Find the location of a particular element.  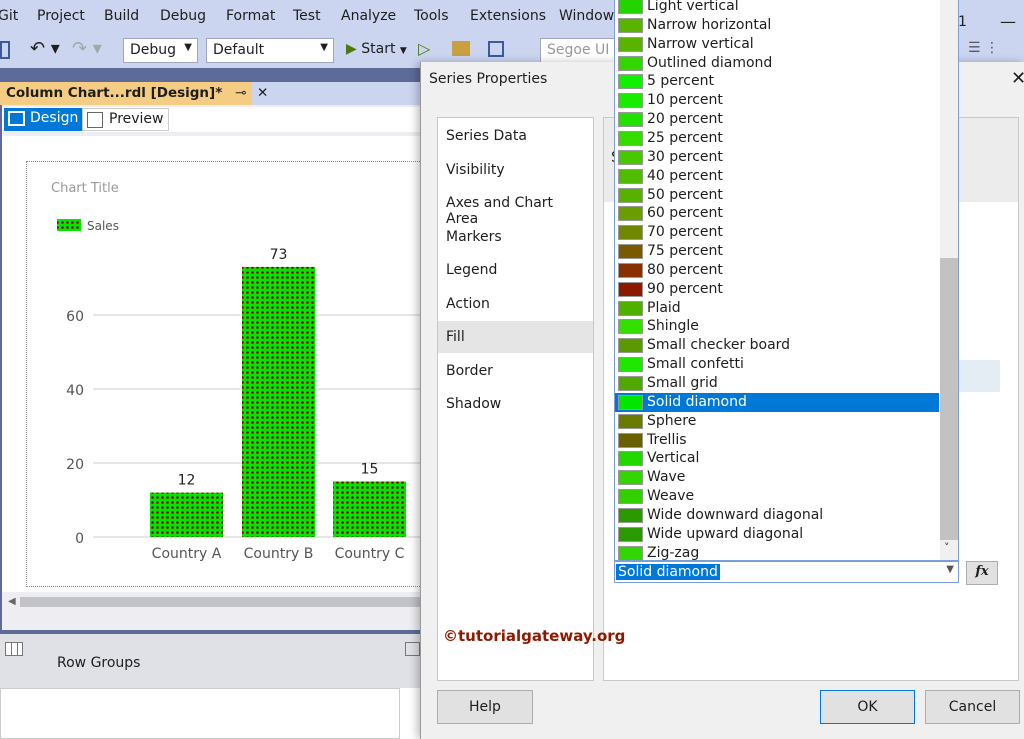

pattern-option-label: 60 percent is located at coordinates (685, 213).